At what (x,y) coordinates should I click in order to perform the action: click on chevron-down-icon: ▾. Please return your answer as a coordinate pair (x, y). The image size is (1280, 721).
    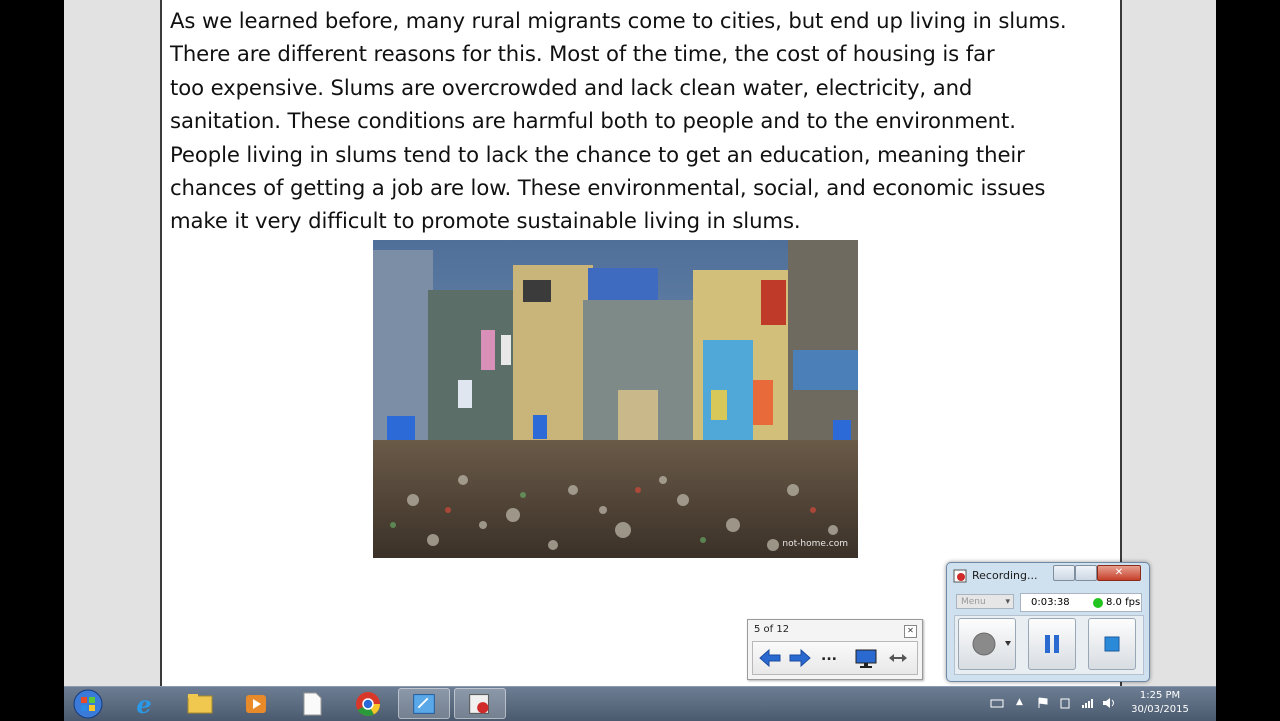
    Looking at the image, I should click on (1007, 602).